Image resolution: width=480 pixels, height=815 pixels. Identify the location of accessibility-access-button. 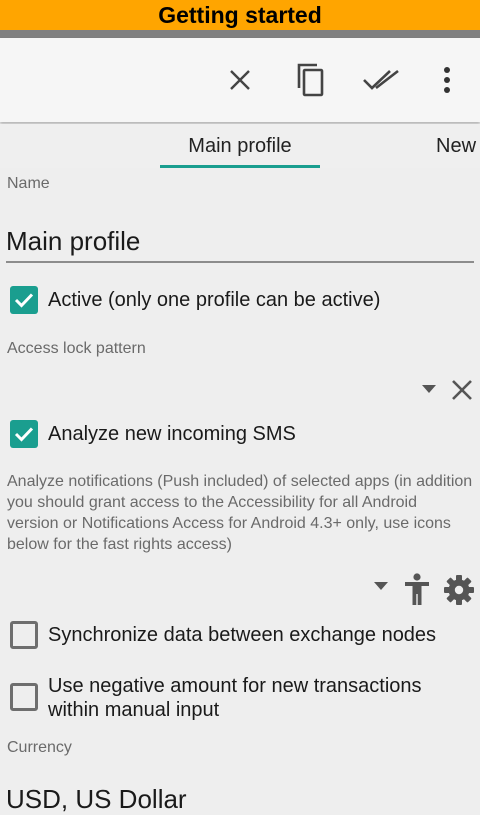
(417, 589).